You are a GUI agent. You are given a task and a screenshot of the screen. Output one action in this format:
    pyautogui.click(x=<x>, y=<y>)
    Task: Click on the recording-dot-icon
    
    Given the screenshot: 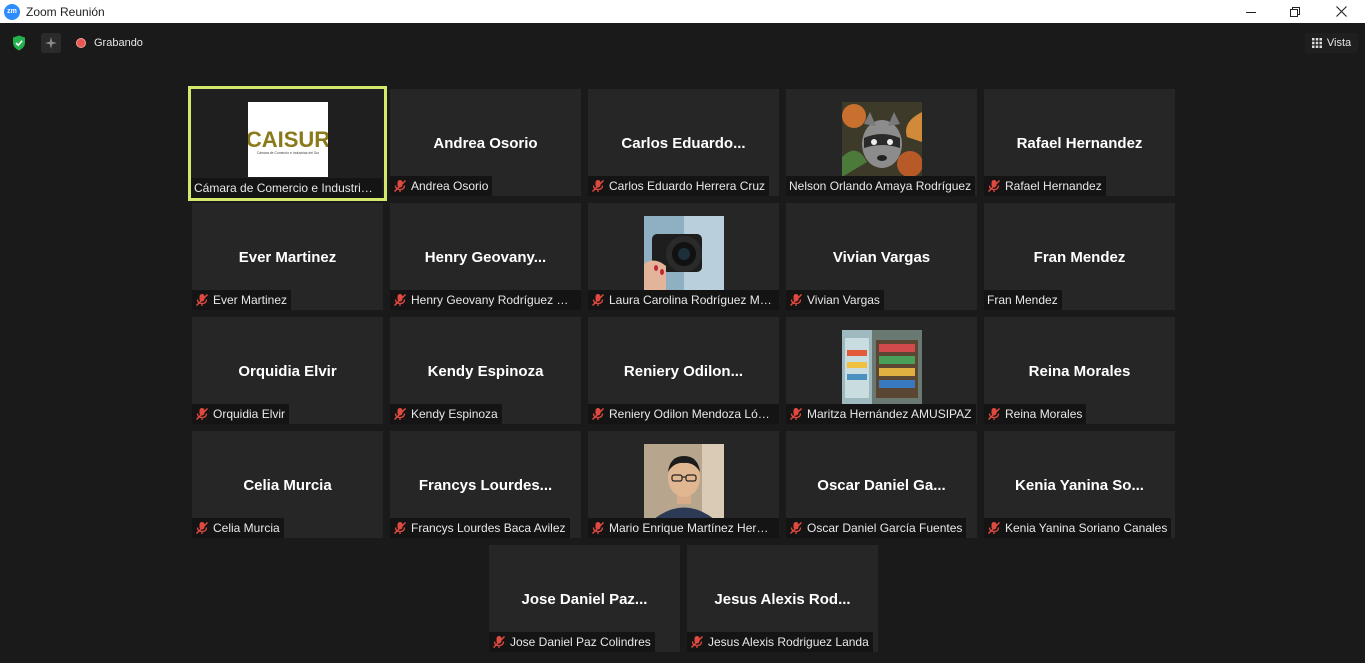 What is the action you would take?
    pyautogui.click(x=81, y=43)
    